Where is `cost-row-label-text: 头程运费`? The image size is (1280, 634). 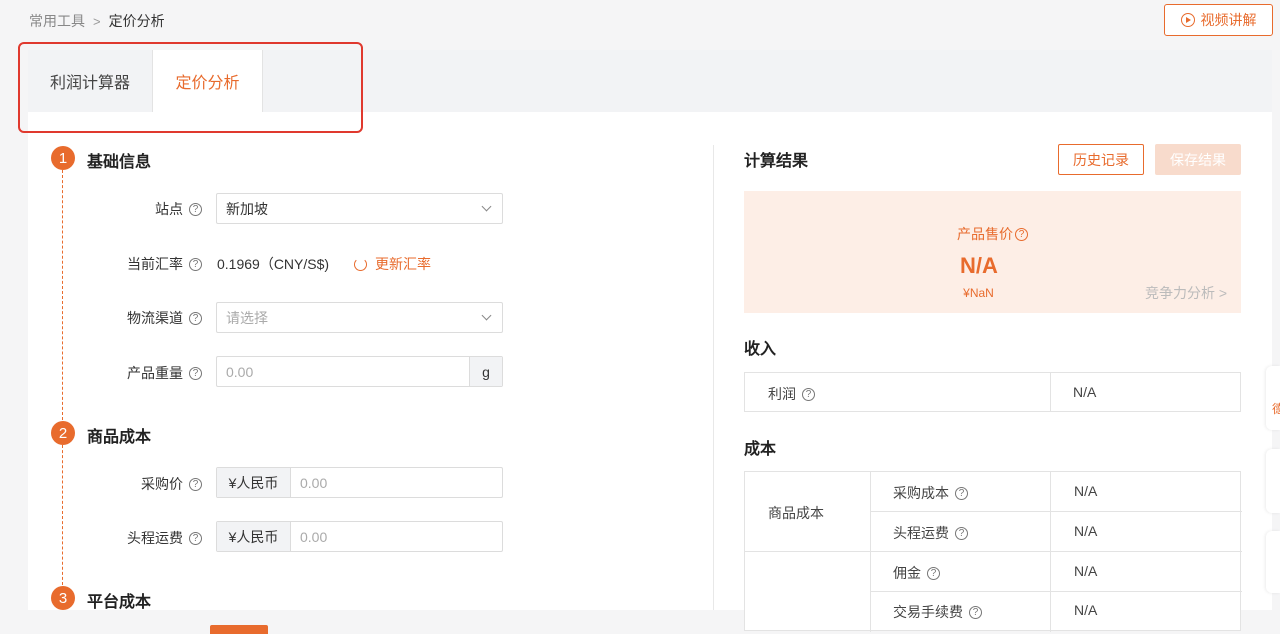 cost-row-label-text: 头程运费 is located at coordinates (921, 533).